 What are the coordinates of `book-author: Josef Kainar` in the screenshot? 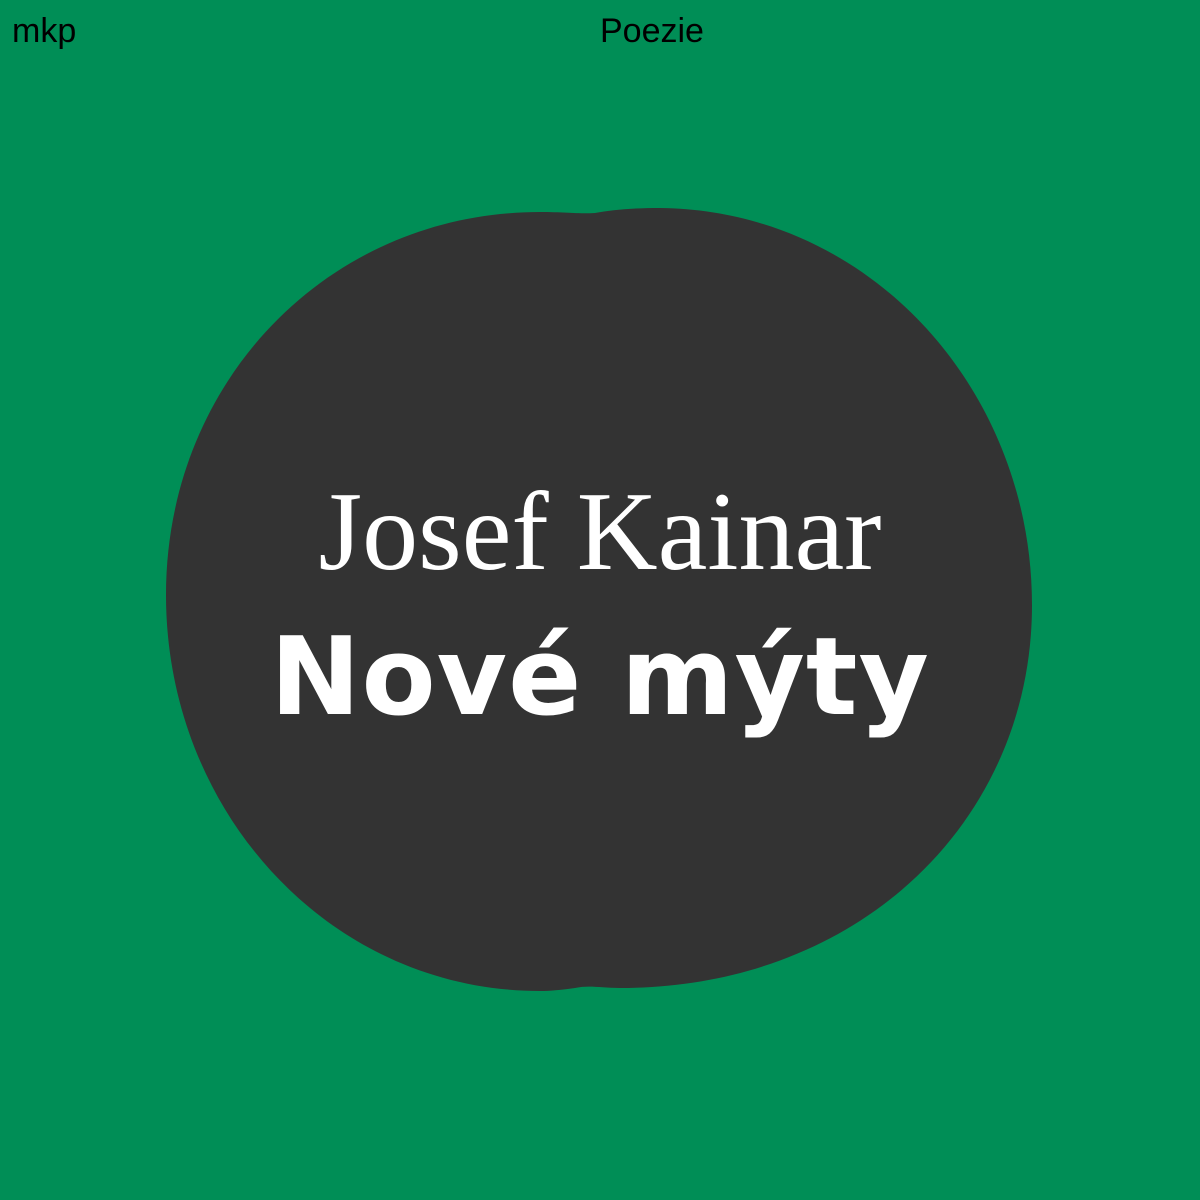 It's located at (600, 532).